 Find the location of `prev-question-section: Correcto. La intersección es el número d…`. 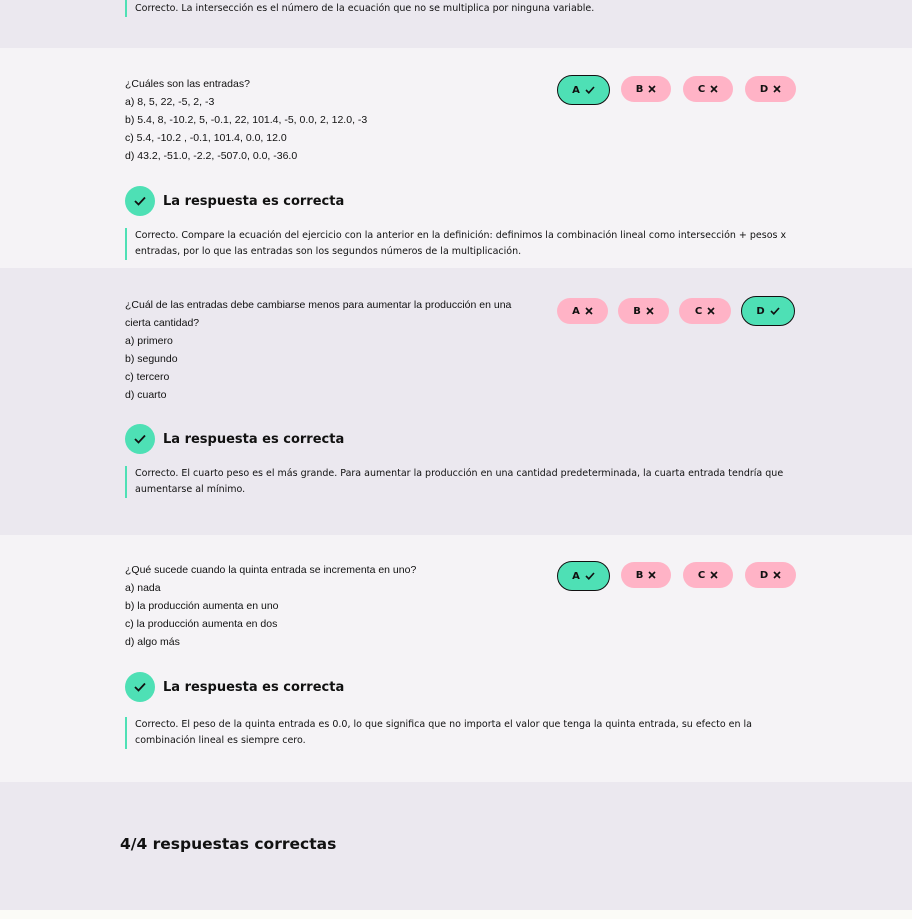

prev-question-section: Correcto. La intersección es el número d… is located at coordinates (456, 24).